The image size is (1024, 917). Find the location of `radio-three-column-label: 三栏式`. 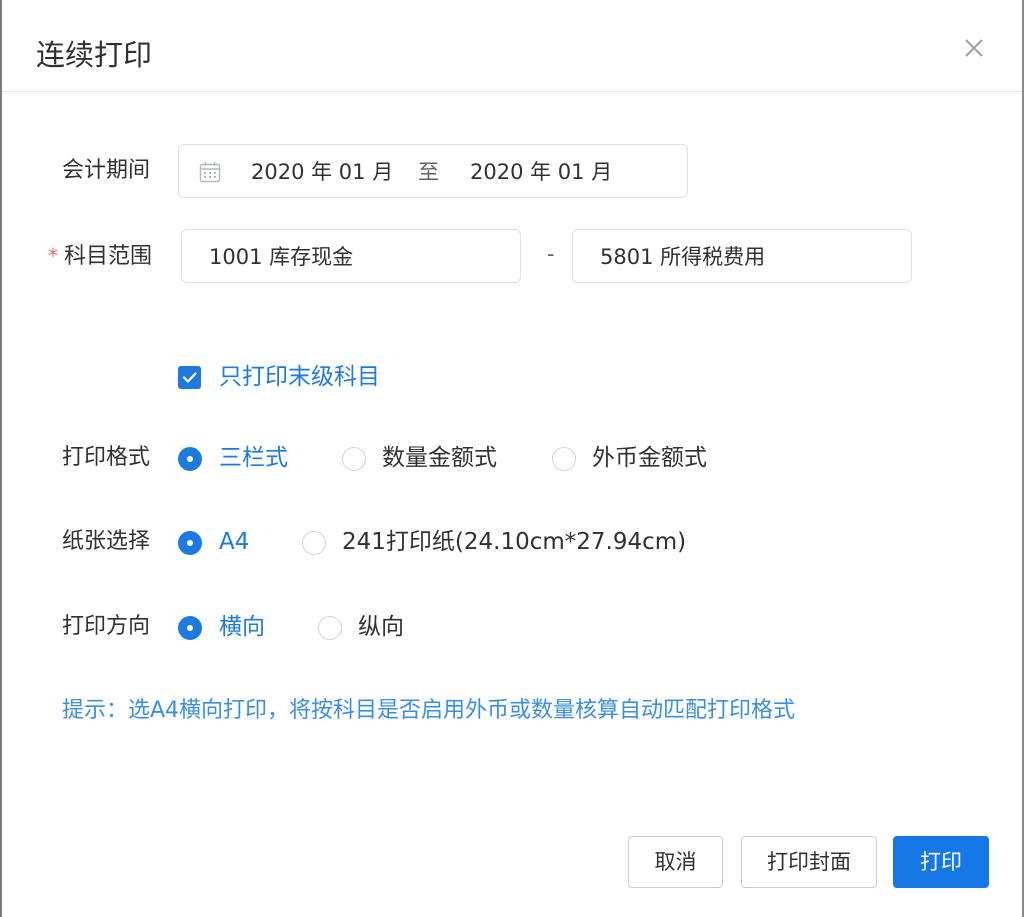

radio-three-column-label: 三栏式 is located at coordinates (253, 458).